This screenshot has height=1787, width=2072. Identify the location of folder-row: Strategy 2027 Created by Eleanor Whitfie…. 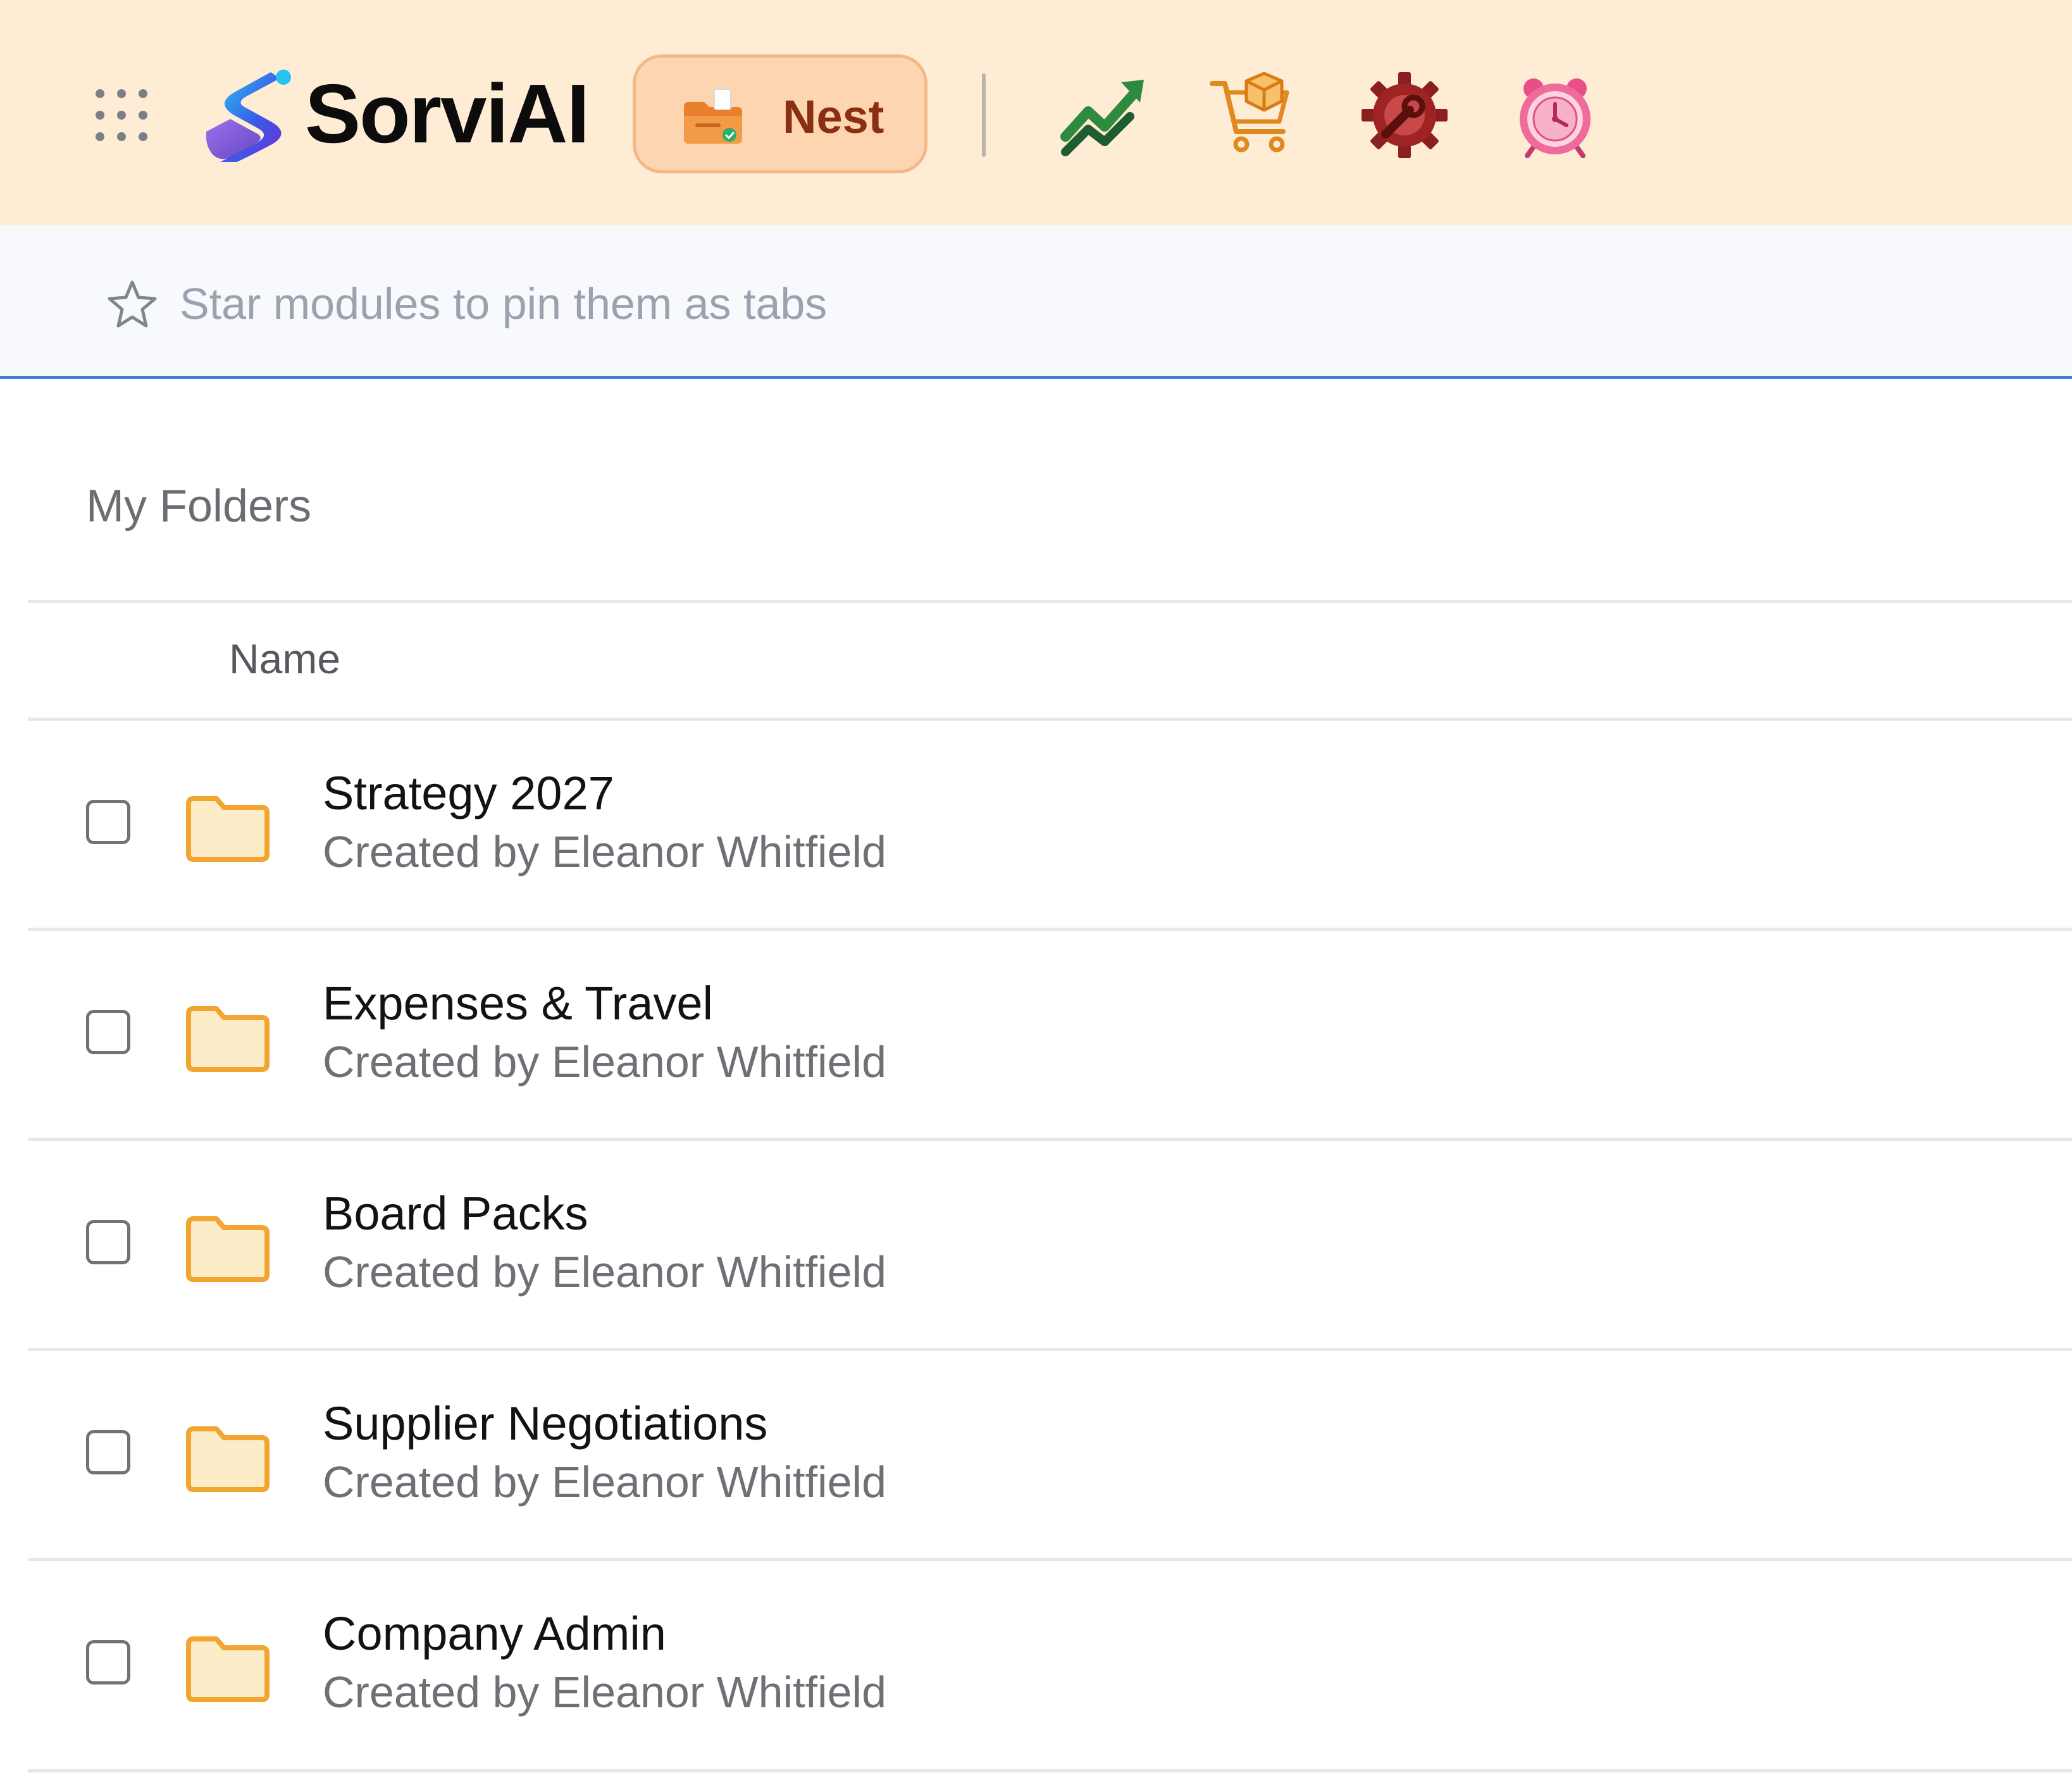
(1050, 825).